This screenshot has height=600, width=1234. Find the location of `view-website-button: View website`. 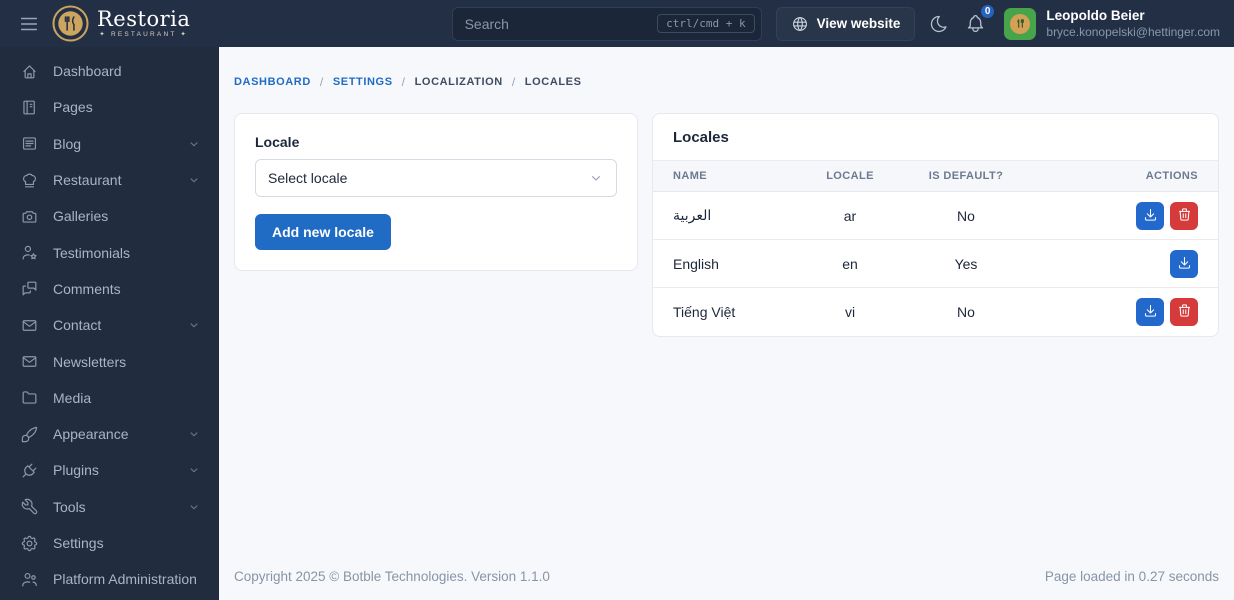

view-website-button: View website is located at coordinates (845, 23).